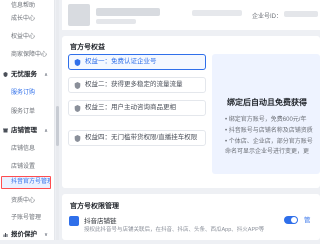  Describe the element at coordinates (267, 152) in the screenshot. I see `benefit-detail-line: 命名可显示企业号进行变更，更` at that location.